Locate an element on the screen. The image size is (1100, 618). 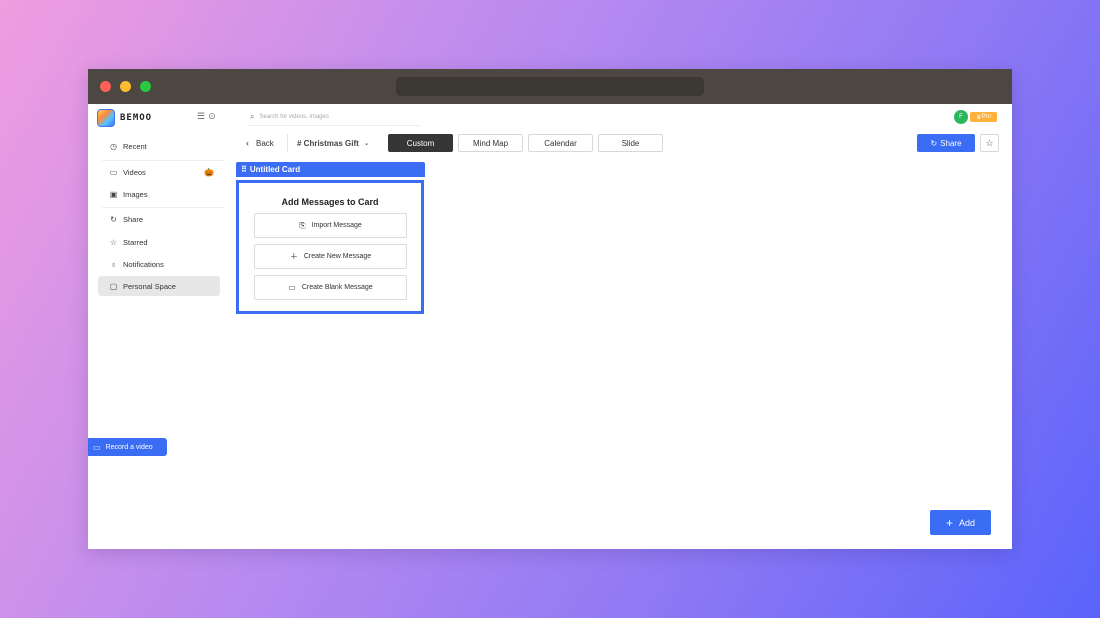
plus-icon: ＋ is located at coordinates (293, 256).